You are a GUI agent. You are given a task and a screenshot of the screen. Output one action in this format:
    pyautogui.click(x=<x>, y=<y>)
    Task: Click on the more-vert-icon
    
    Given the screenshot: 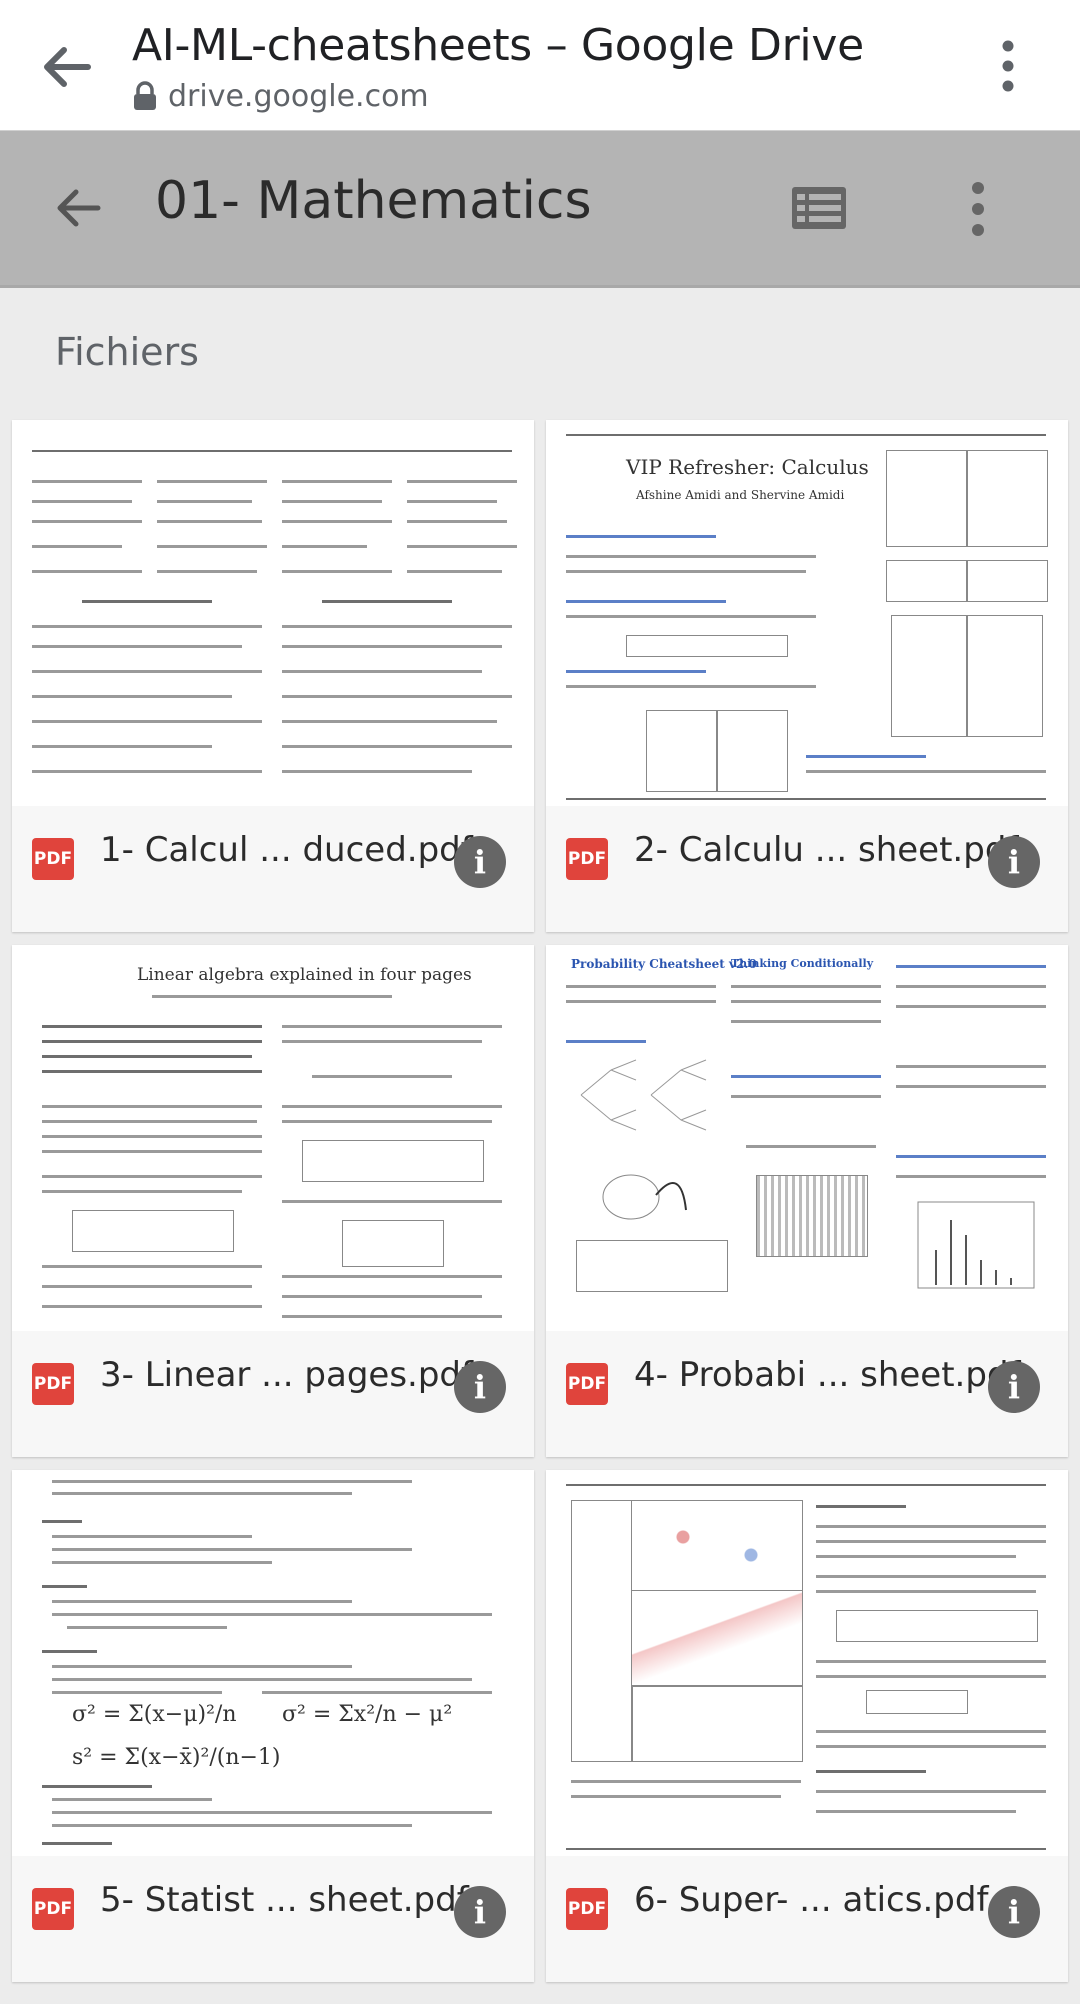 What is the action you would take?
    pyautogui.click(x=1008, y=66)
    